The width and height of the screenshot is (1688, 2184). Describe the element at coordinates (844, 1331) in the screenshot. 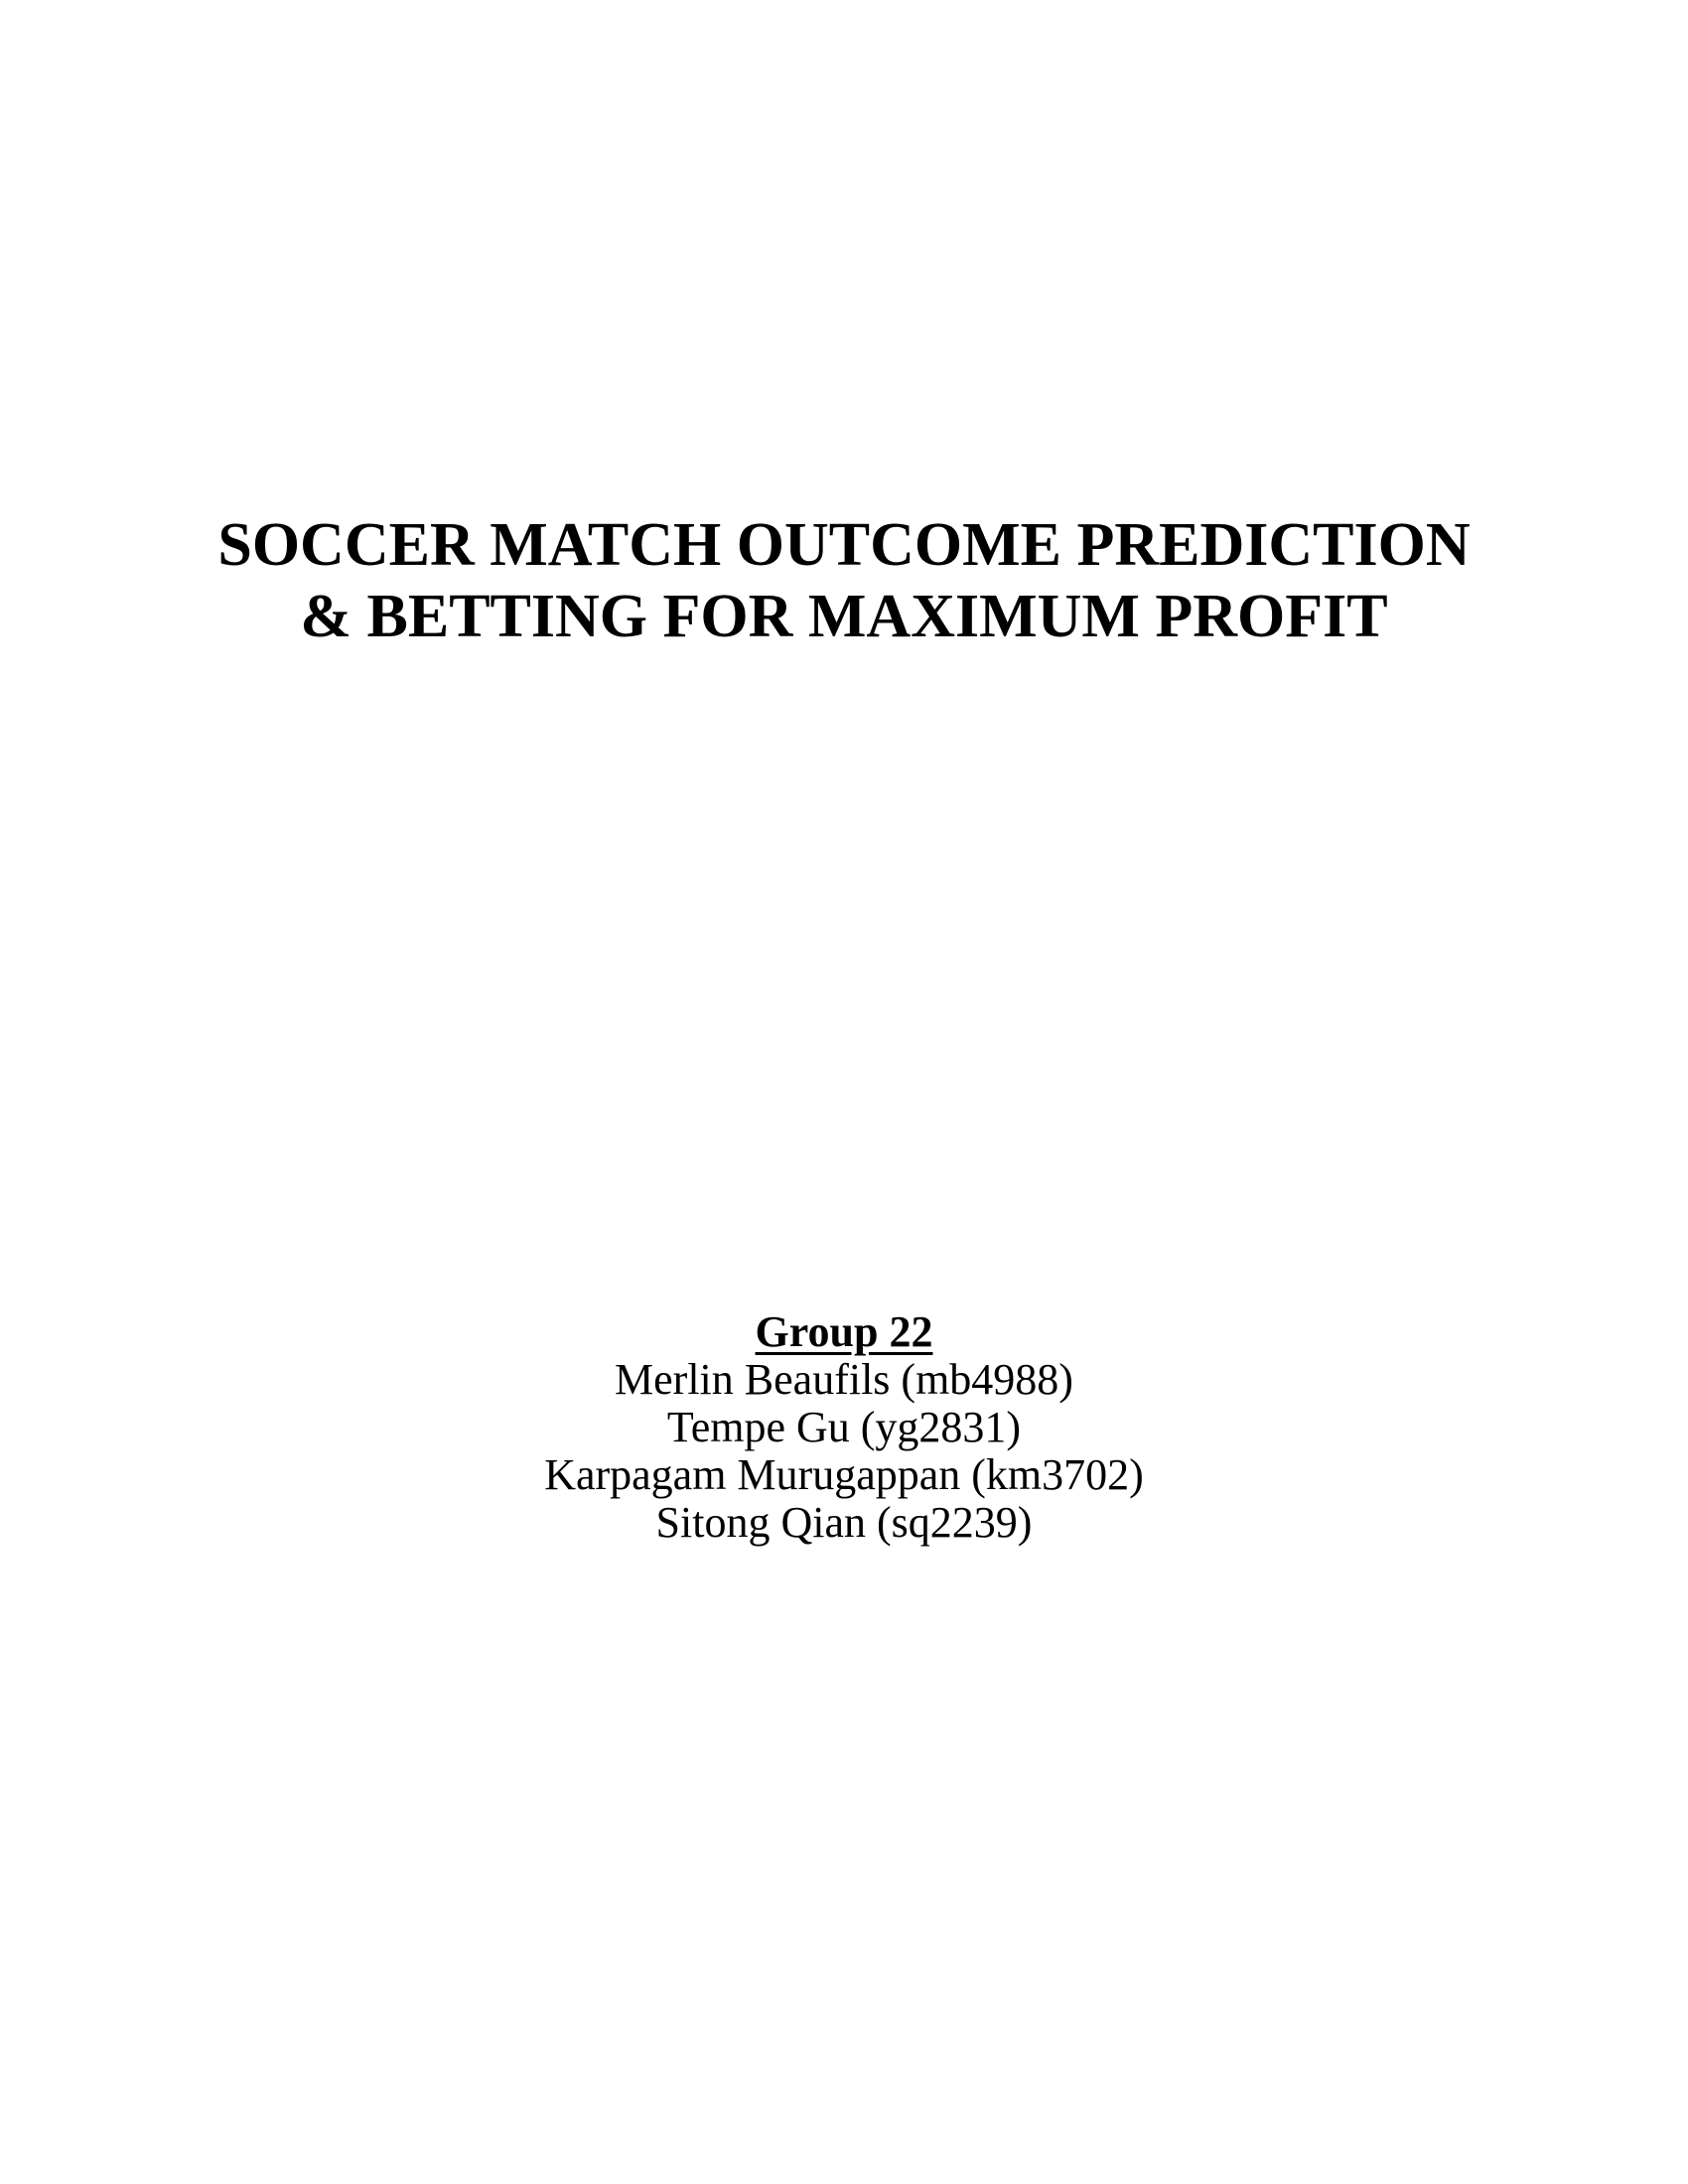

I see `group-heading: Group 22` at that location.